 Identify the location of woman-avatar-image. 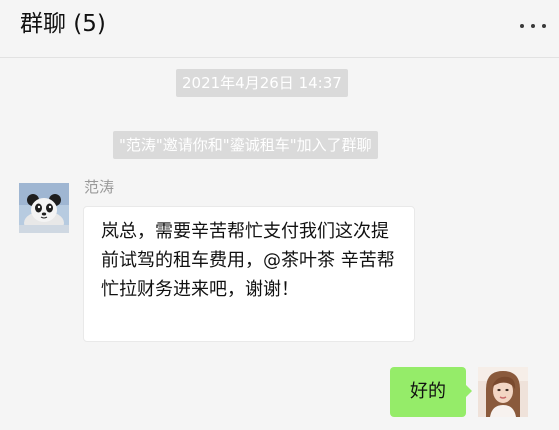
(503, 392).